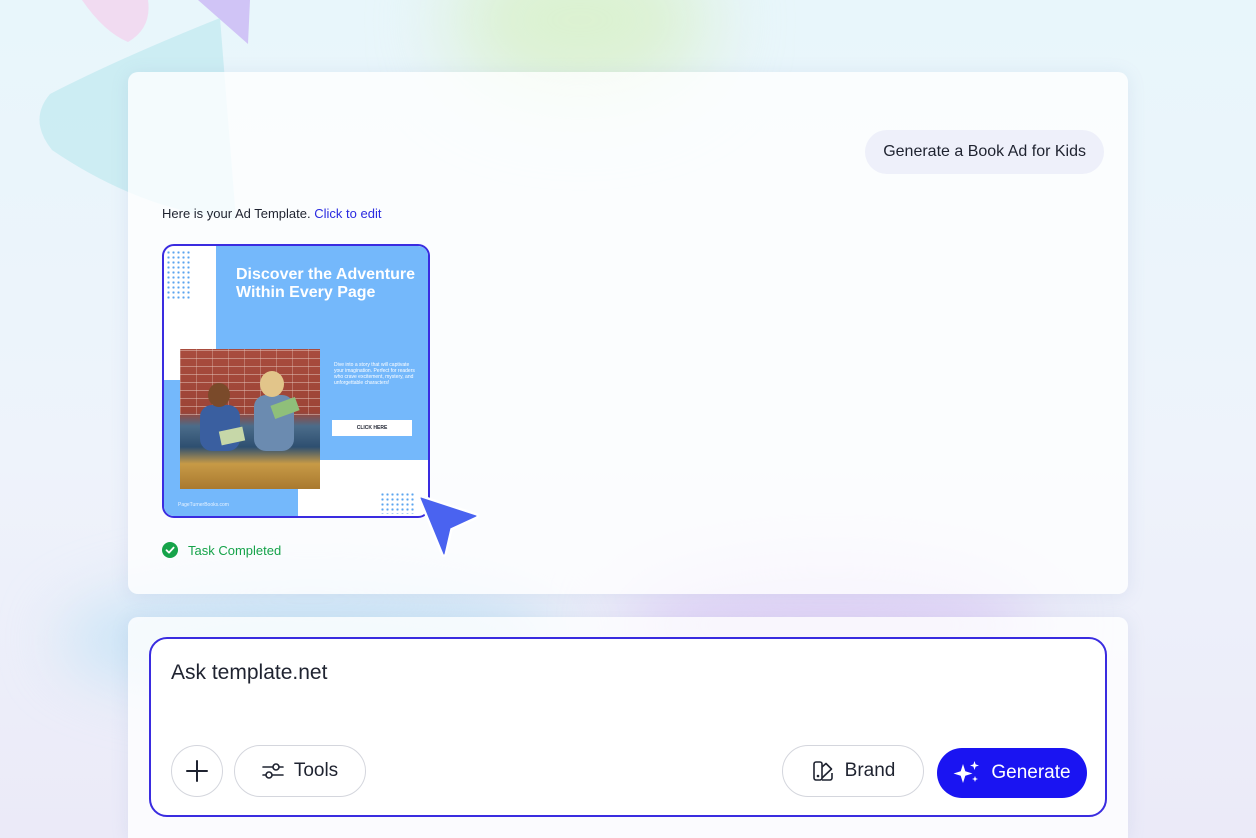 The image size is (1256, 838). I want to click on check-circle-icon, so click(170, 550).